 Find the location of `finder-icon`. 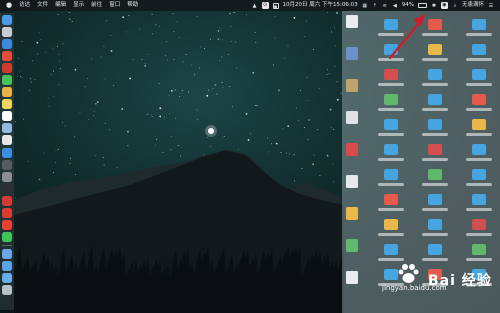

finder-icon is located at coordinates (7, 20).